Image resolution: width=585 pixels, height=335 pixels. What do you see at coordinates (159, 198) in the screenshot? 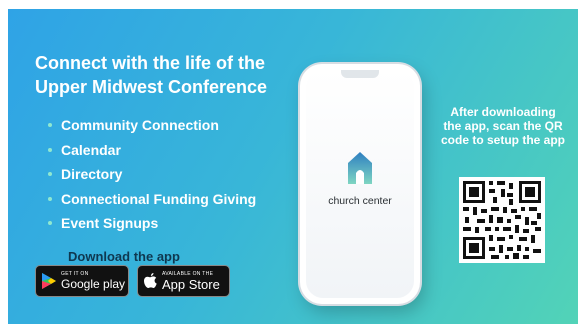
I see `feature-label: Connectional Funding Giving` at bounding box center [159, 198].